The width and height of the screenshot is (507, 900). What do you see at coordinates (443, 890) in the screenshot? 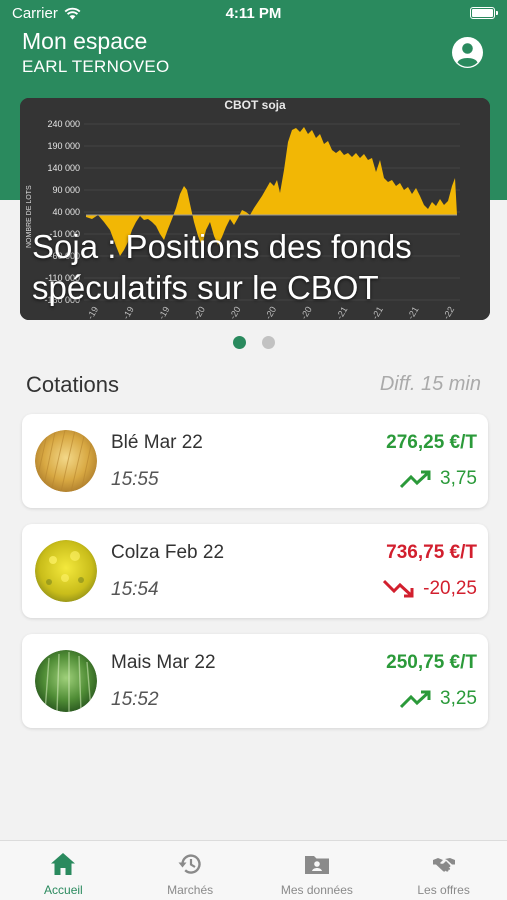
I see `tab-label: Les offres` at bounding box center [443, 890].